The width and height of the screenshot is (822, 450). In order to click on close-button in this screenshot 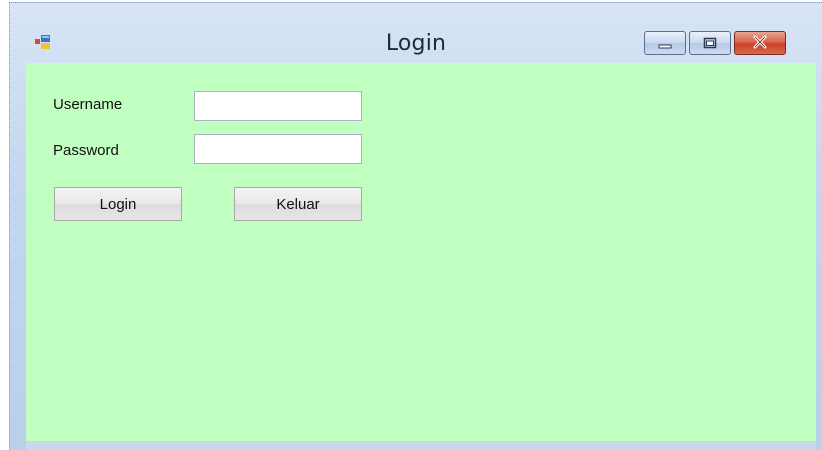, I will do `click(760, 43)`.